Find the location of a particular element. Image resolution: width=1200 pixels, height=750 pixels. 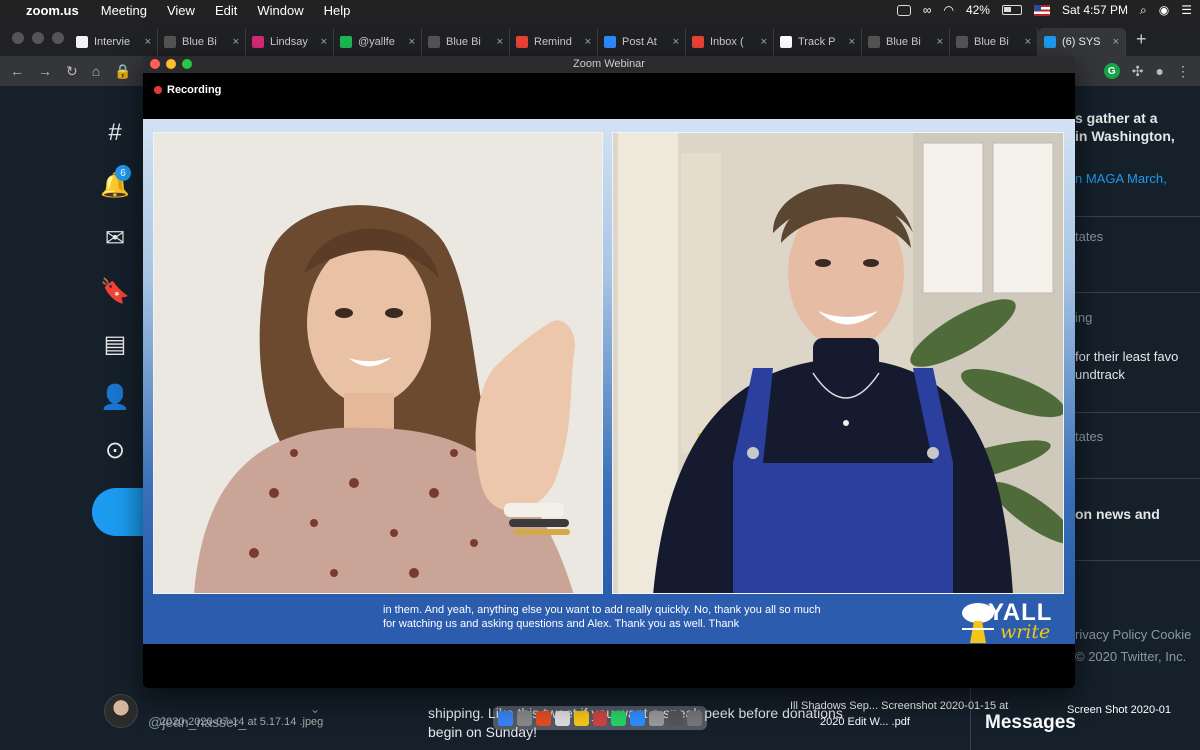

desktop-file-label: Screen Shot 2020-01 is located at coordinates (1119, 710).